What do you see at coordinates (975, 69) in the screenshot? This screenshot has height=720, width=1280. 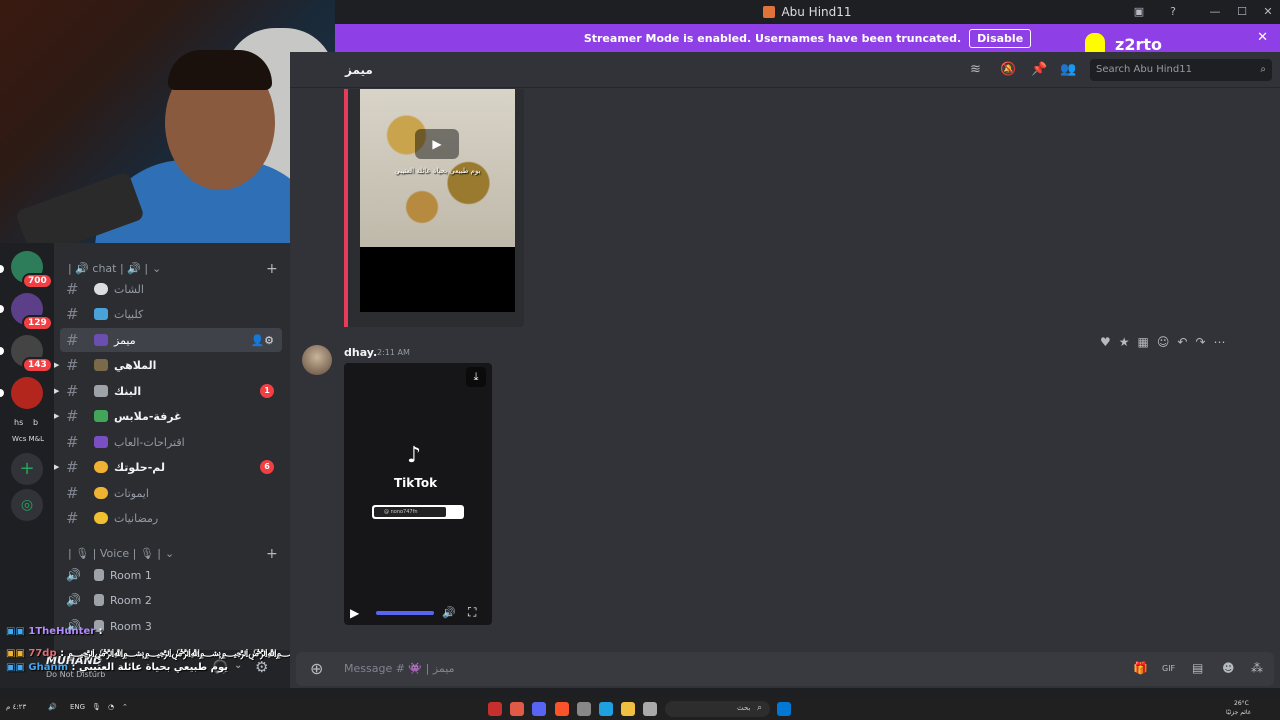 I see `threads-icon: ≋` at bounding box center [975, 69].